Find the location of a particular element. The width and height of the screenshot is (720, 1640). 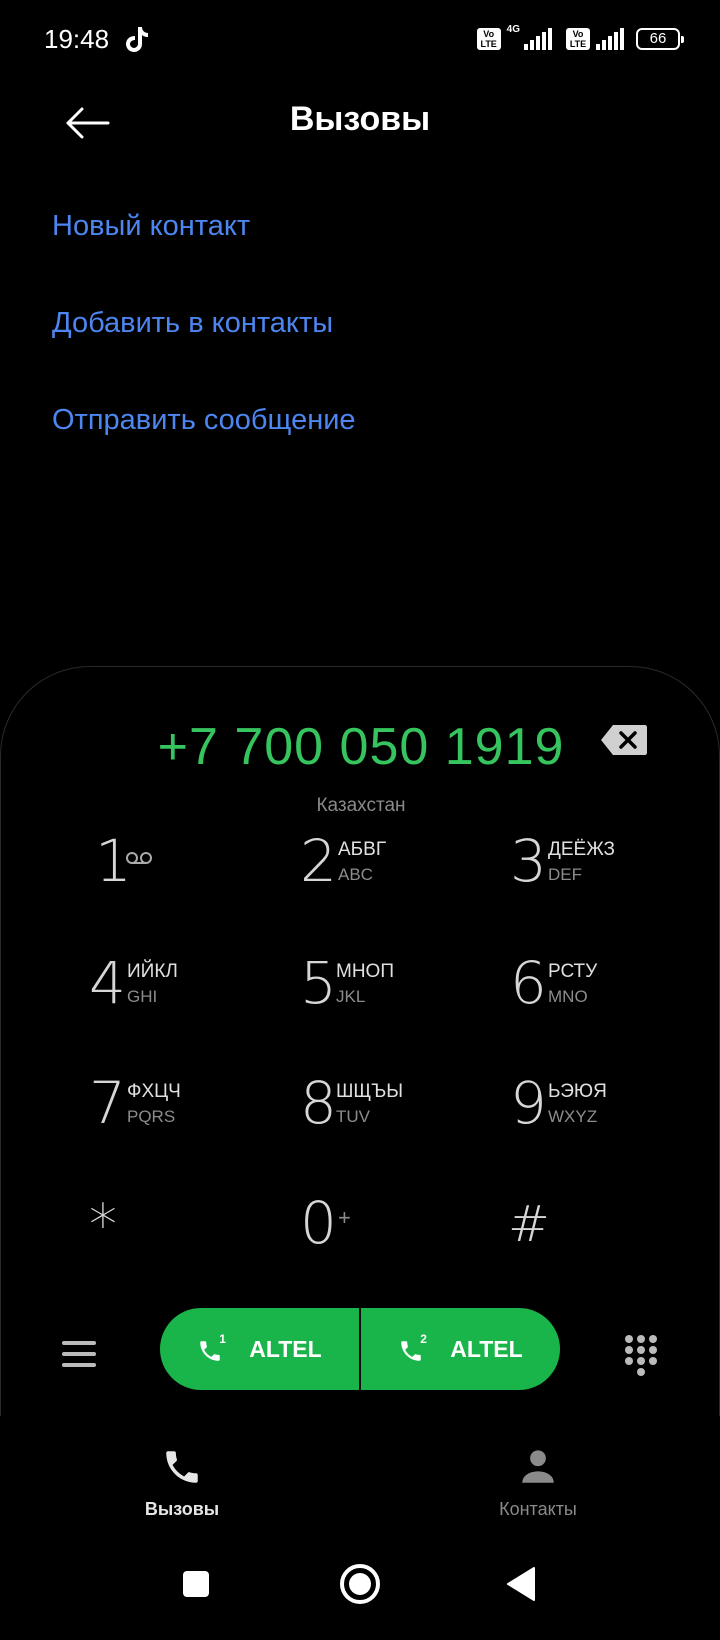

header: Вызовы is located at coordinates (360, 121).